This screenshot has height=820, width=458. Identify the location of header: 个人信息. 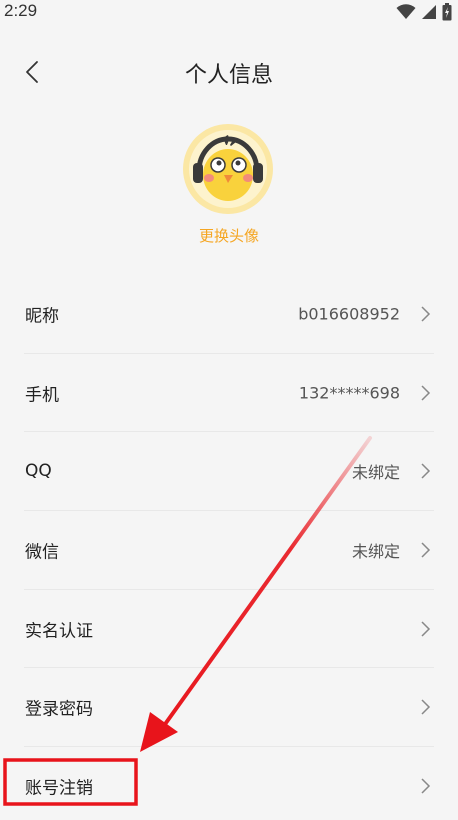
(229, 72).